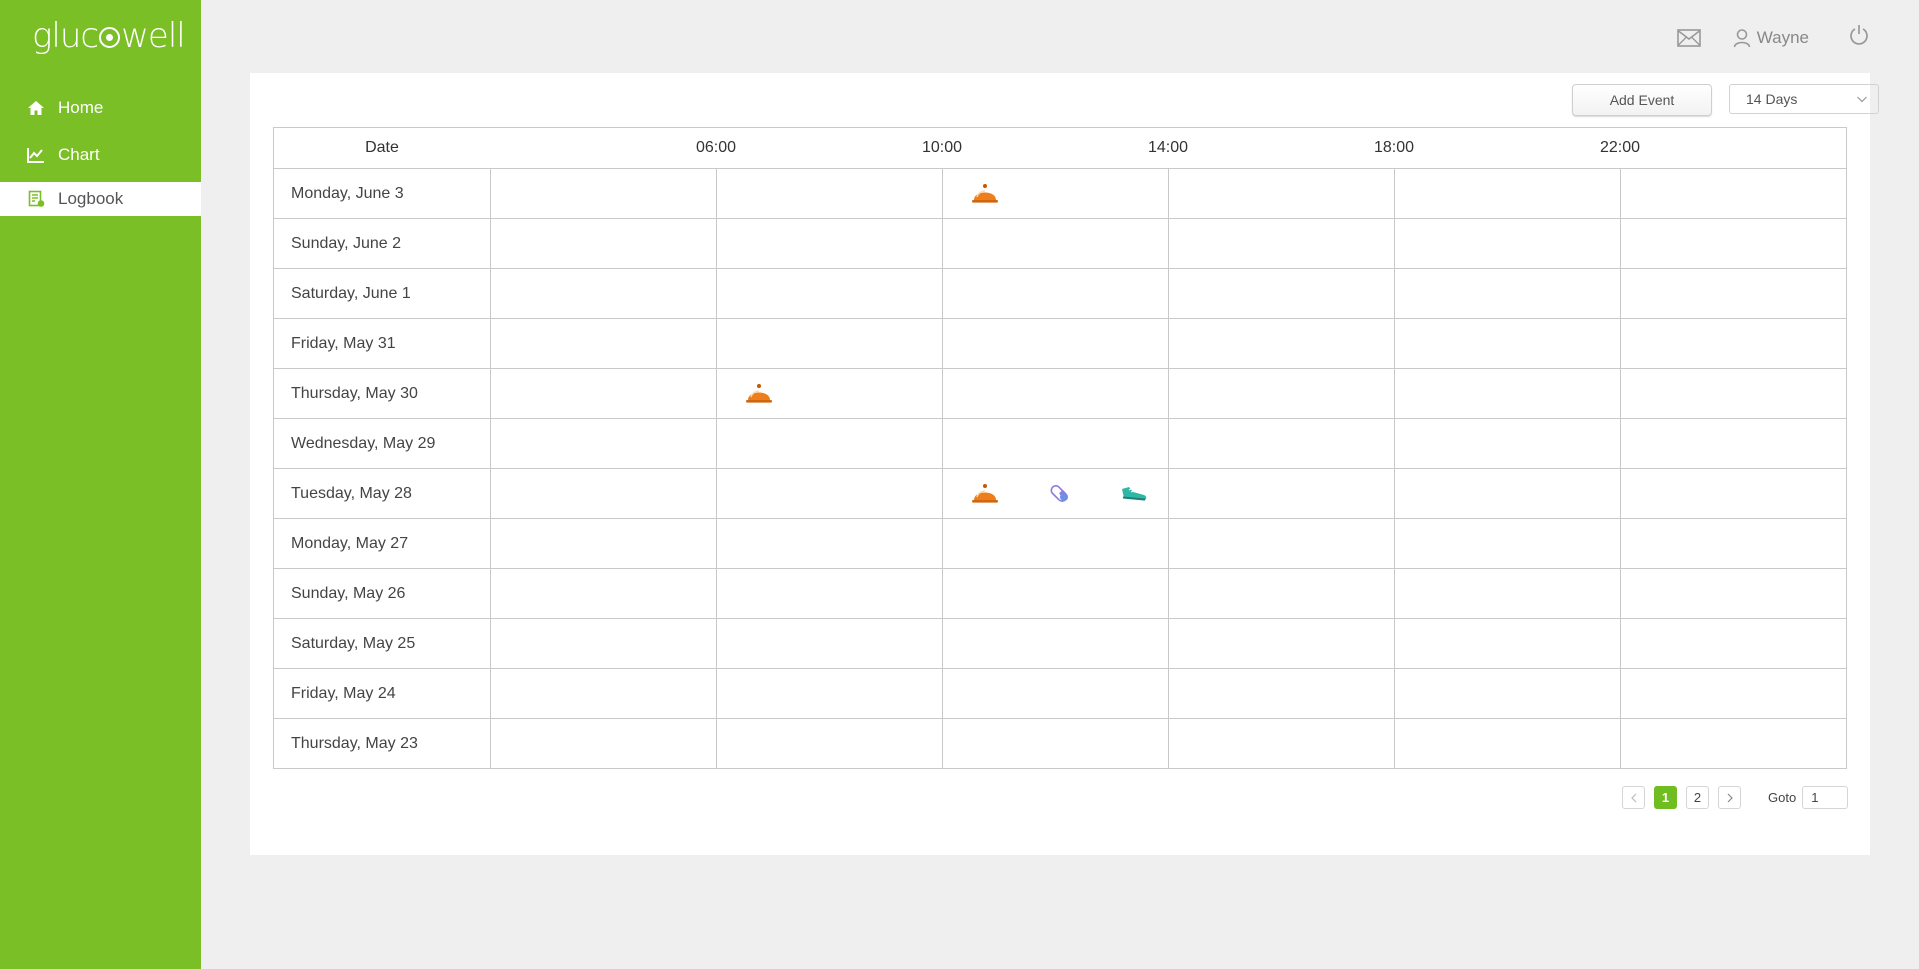 The image size is (1919, 969). What do you see at coordinates (36, 199) in the screenshot?
I see `logbook-icon` at bounding box center [36, 199].